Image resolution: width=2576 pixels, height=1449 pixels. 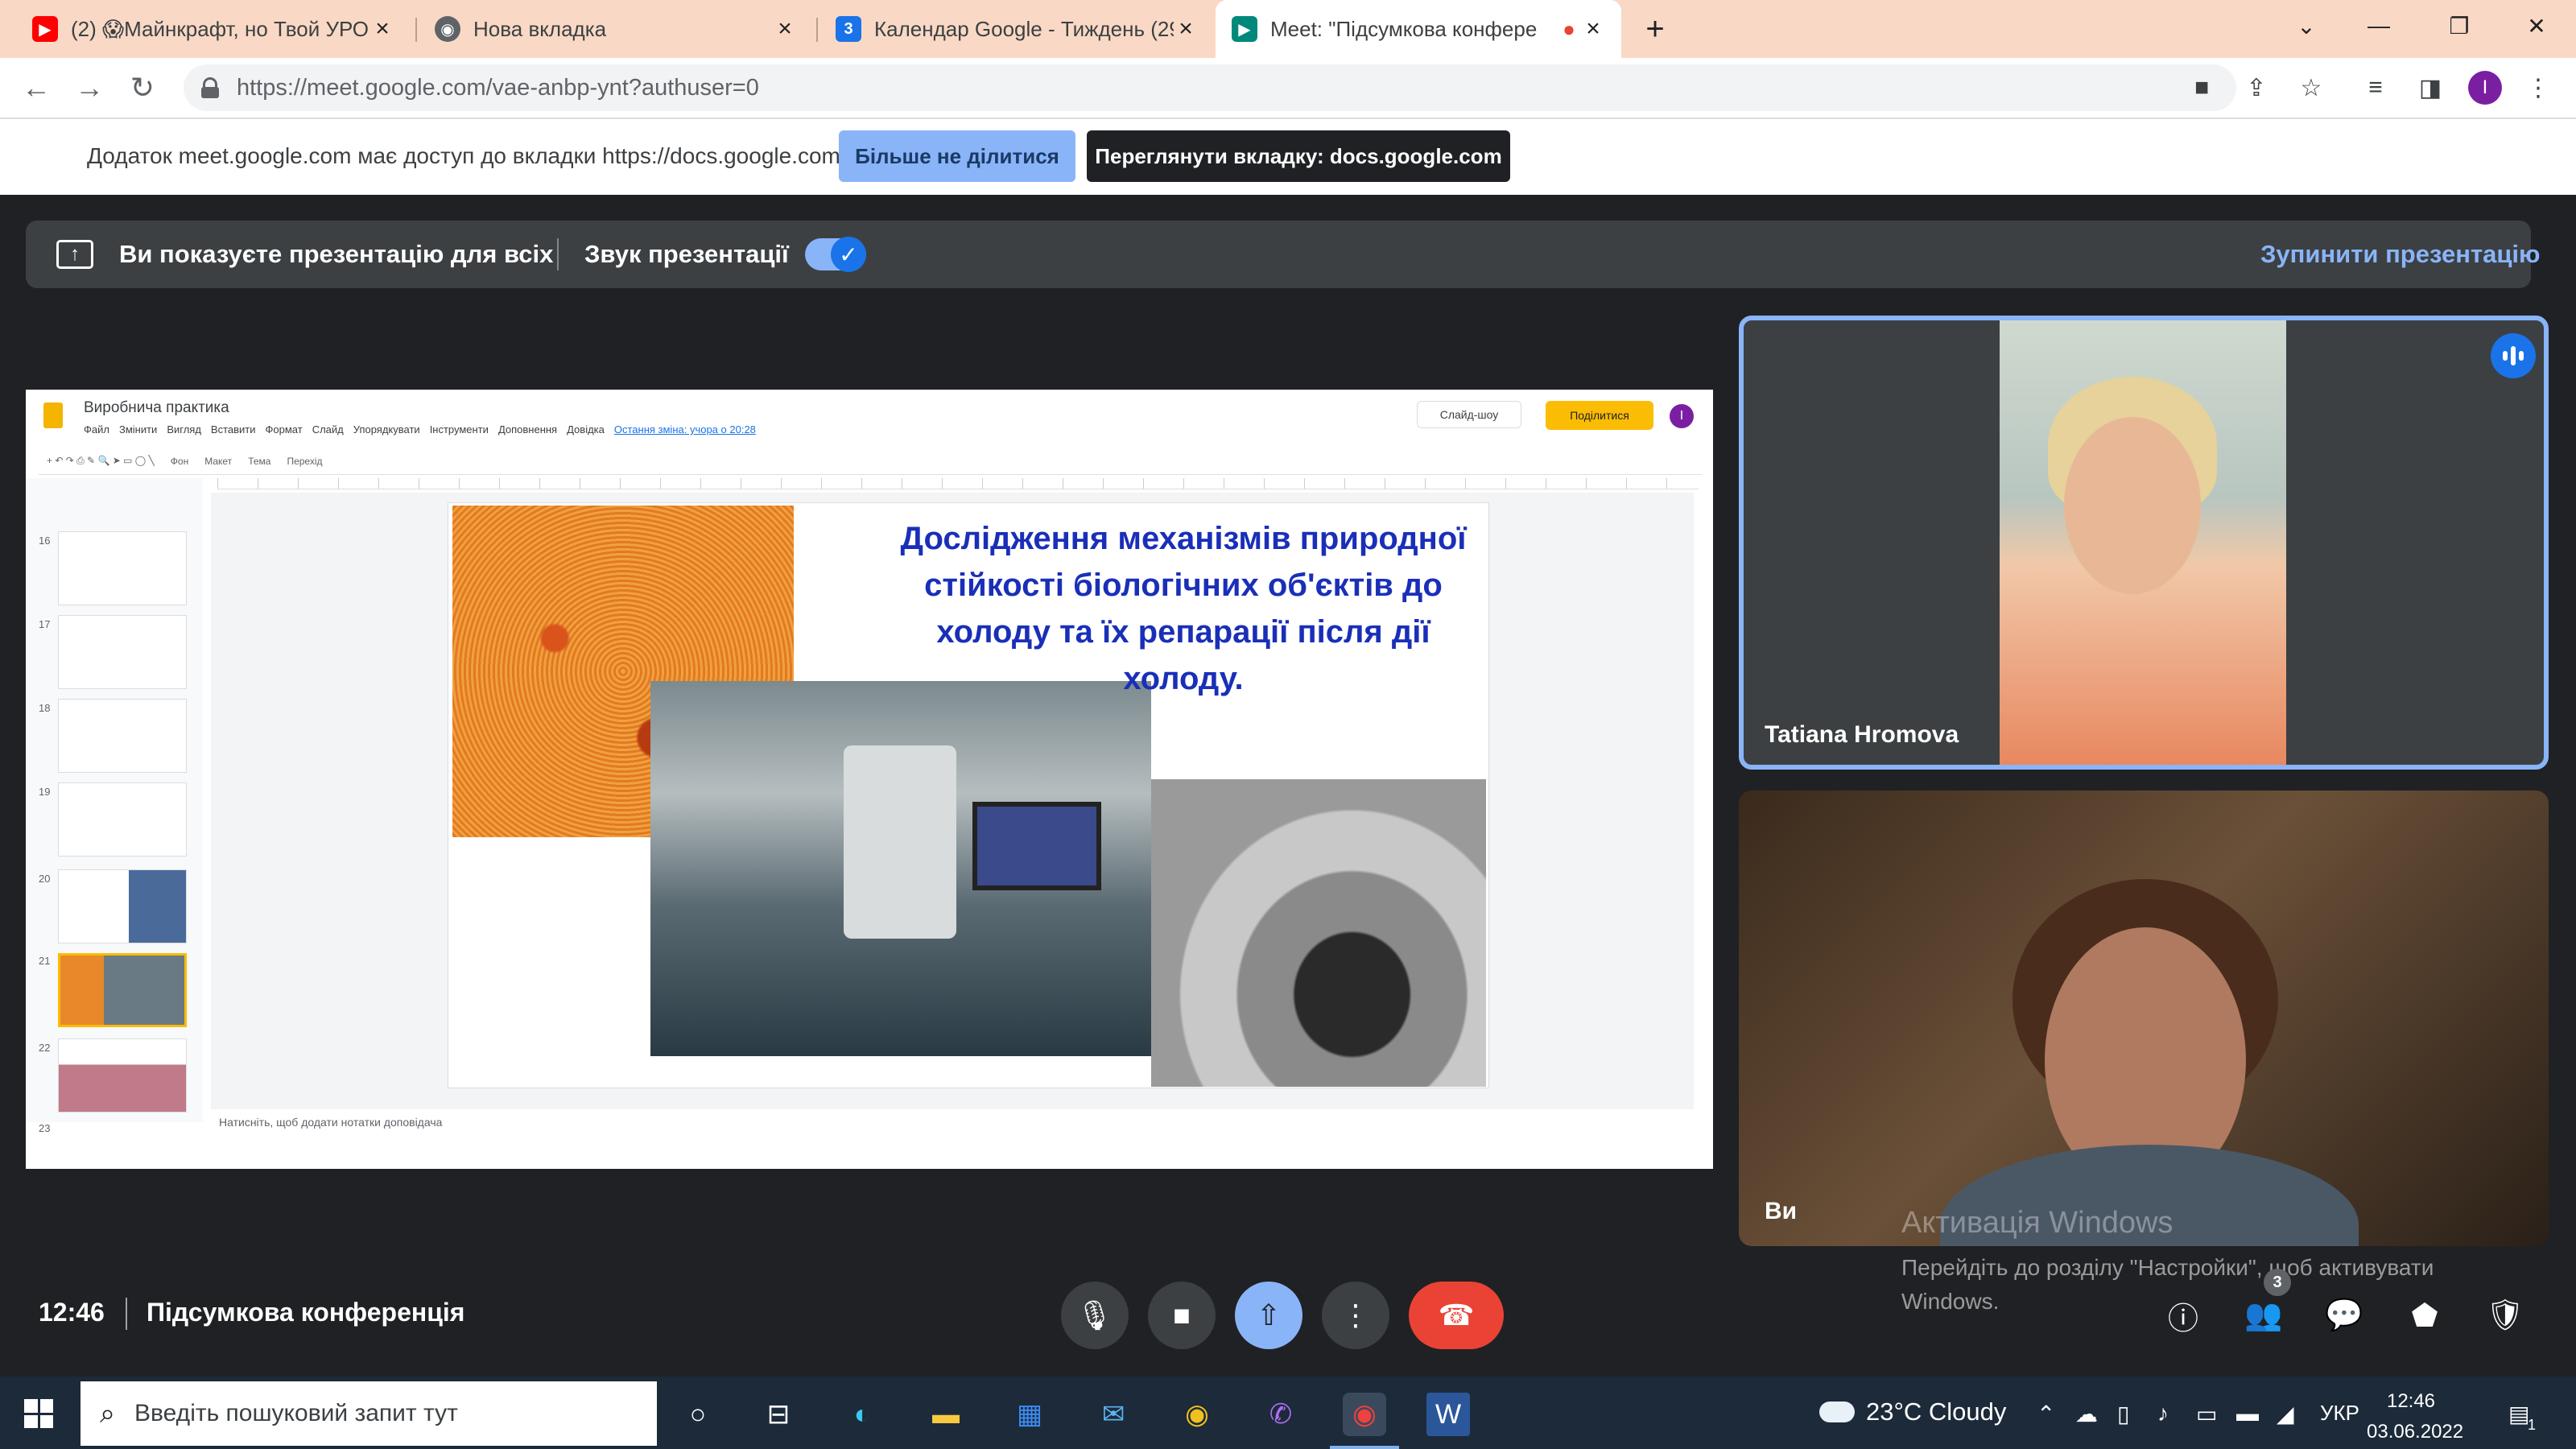 What do you see at coordinates (459, 429) in the screenshot?
I see `menu-tools: Інструменти` at bounding box center [459, 429].